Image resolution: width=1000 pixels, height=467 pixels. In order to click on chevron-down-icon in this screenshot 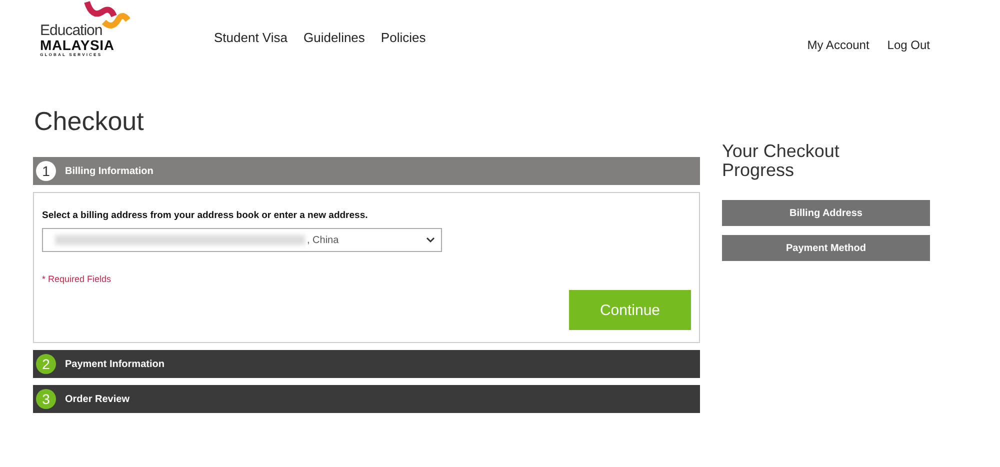, I will do `click(430, 240)`.